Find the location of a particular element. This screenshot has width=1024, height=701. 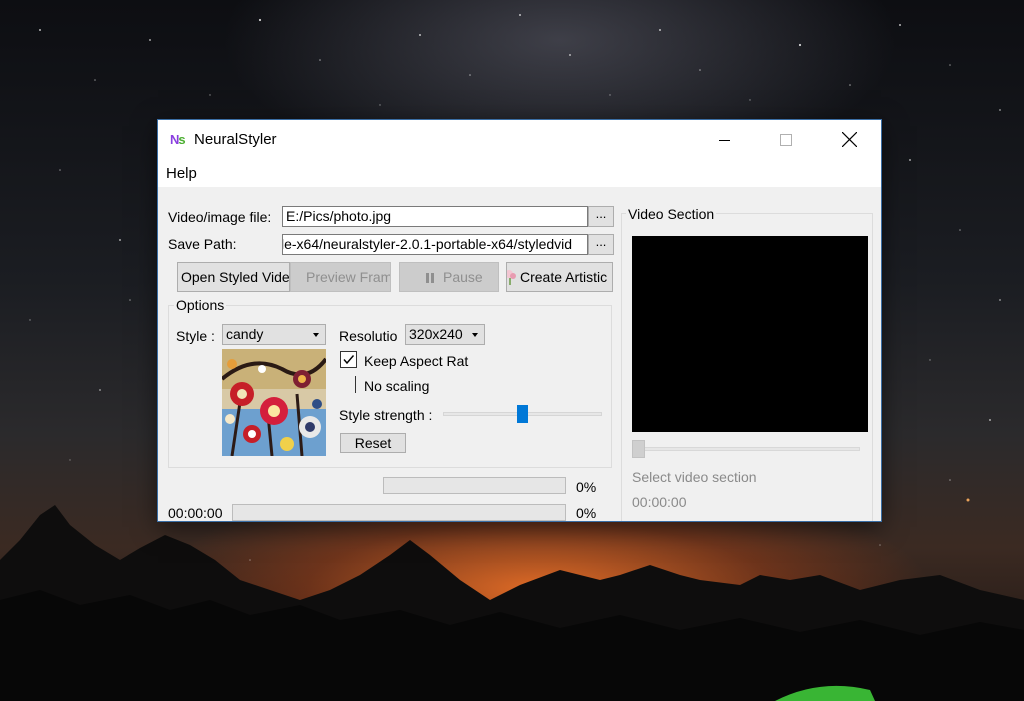

open-styled-video-button: Open Styled Vide is located at coordinates (233, 277).